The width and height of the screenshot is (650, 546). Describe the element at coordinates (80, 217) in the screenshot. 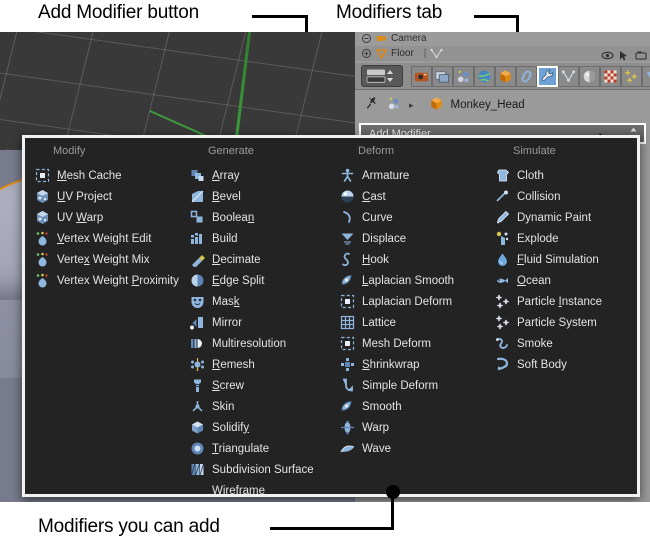

I see `menu-label: UV Warp` at that location.